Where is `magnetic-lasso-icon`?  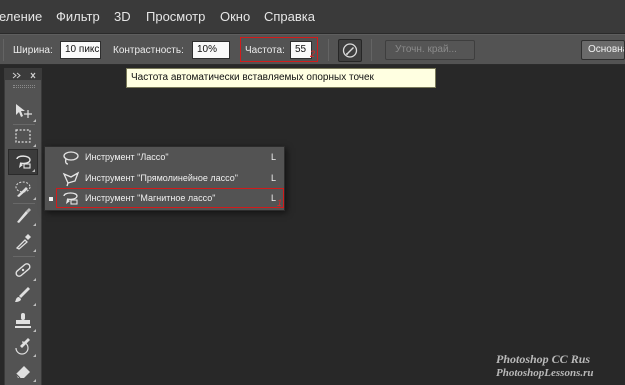 magnetic-lasso-icon is located at coordinates (23, 162).